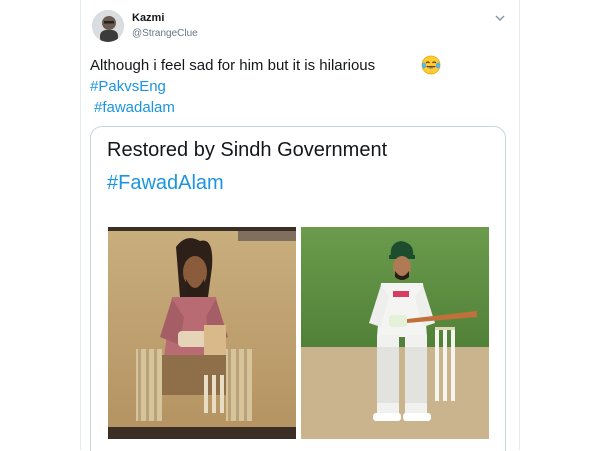 This screenshot has height=451, width=600. What do you see at coordinates (247, 150) in the screenshot?
I see `card-title: Restored by Sindh Government` at bounding box center [247, 150].